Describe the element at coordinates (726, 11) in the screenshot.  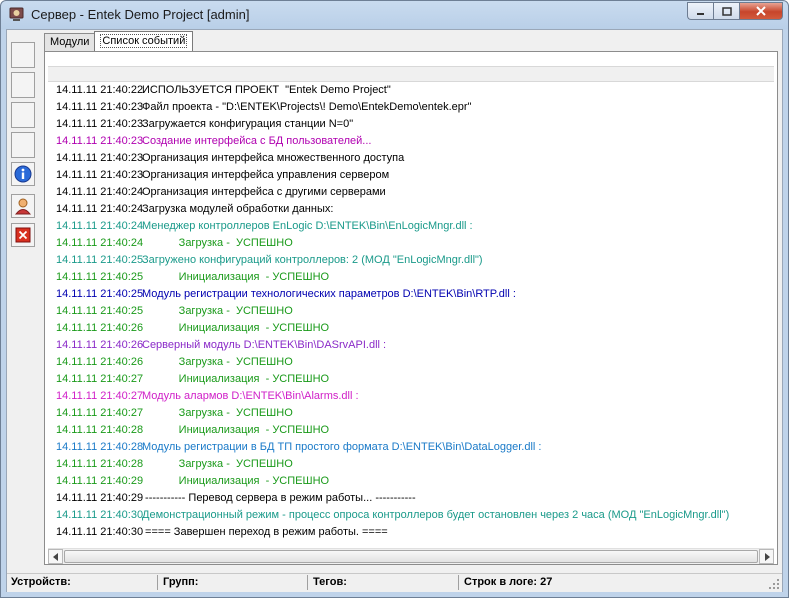
I see `maximize-button` at that location.